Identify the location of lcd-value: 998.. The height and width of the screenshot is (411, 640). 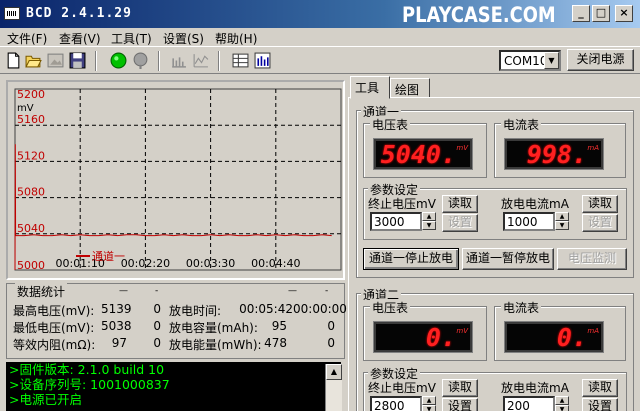
(556, 154).